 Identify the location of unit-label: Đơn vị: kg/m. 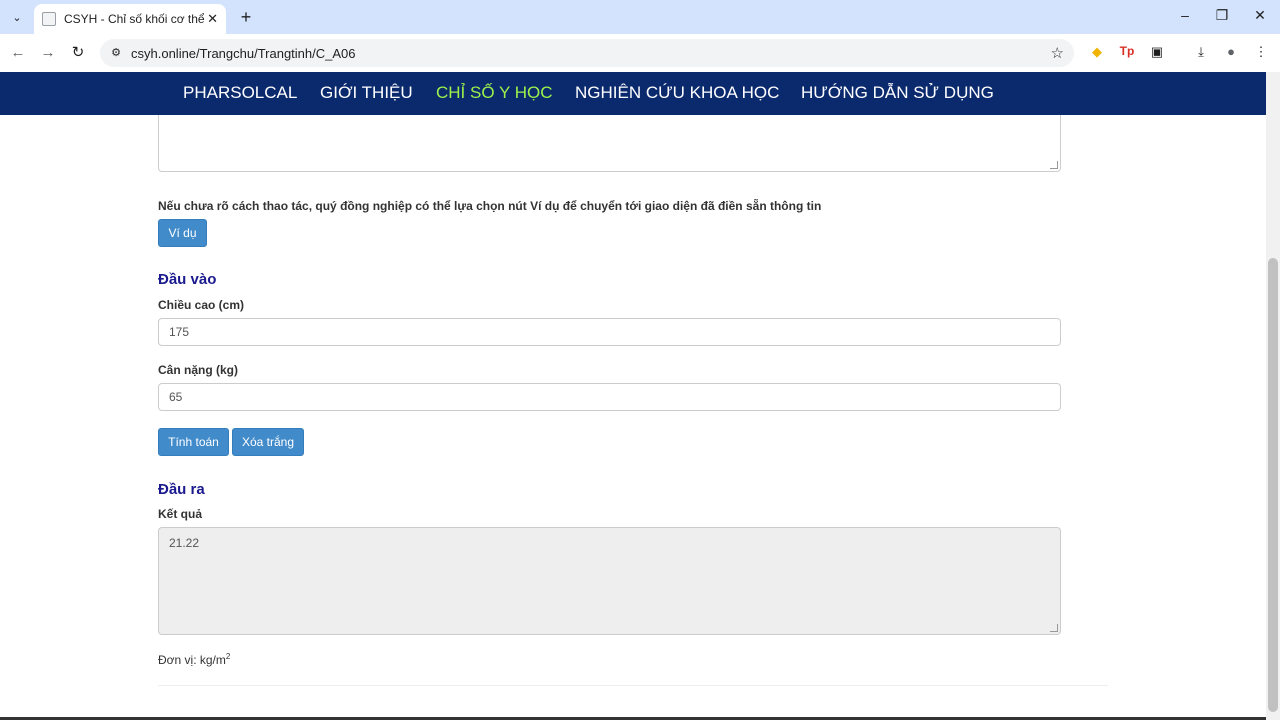
(192, 660).